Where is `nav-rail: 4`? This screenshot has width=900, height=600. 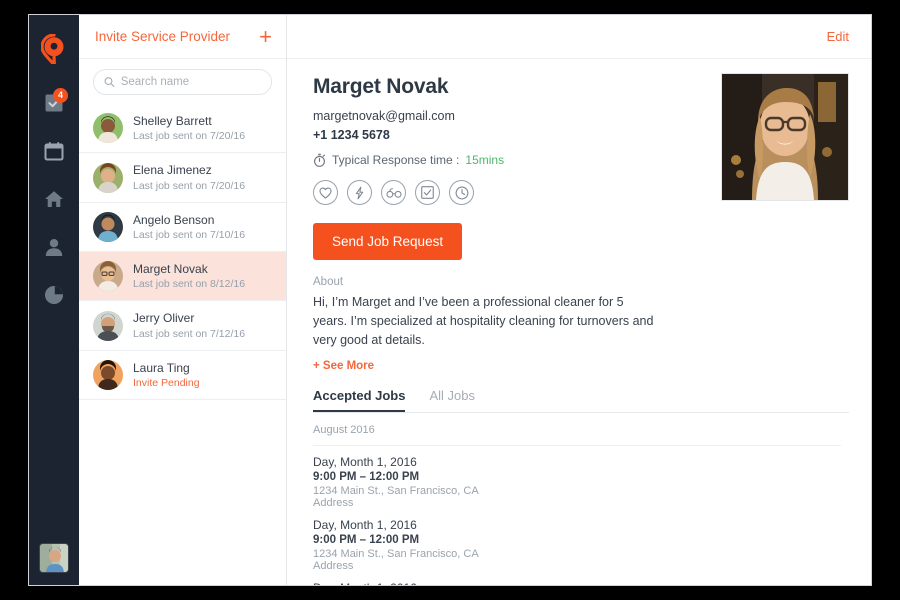
nav-rail: 4 is located at coordinates (54, 300).